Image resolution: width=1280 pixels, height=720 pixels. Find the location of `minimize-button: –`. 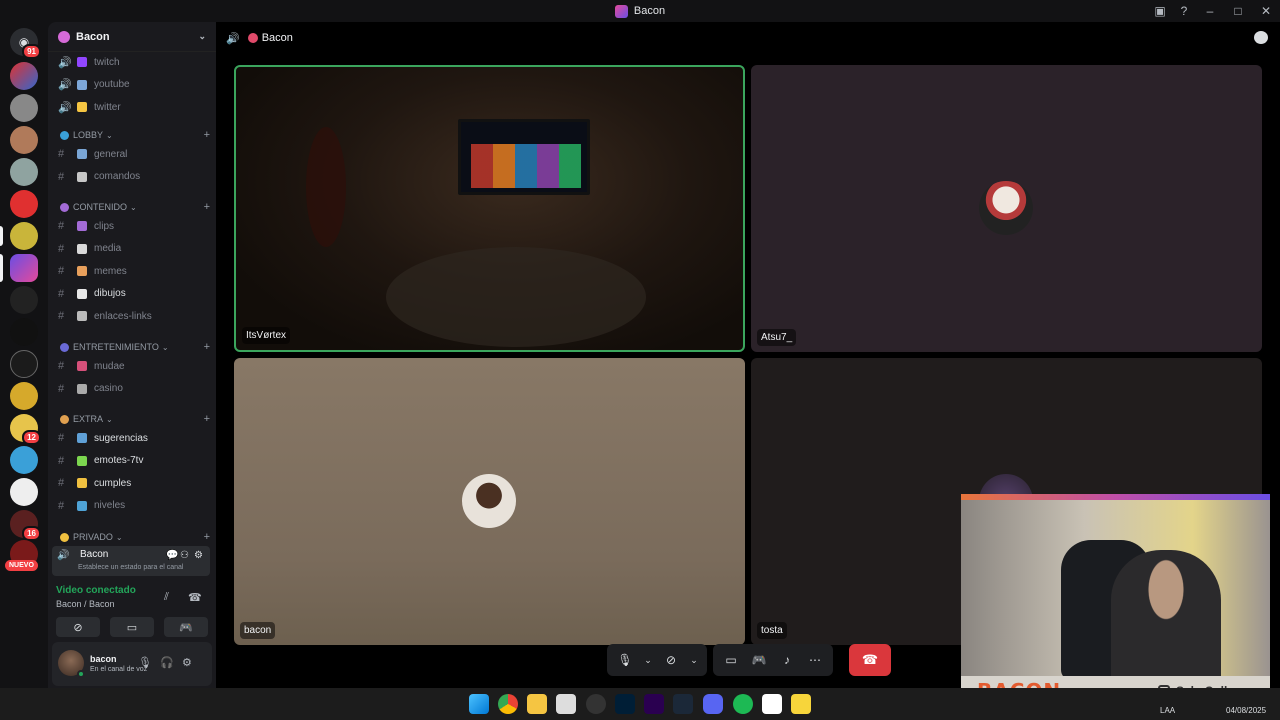

minimize-button: – is located at coordinates (1210, 11).